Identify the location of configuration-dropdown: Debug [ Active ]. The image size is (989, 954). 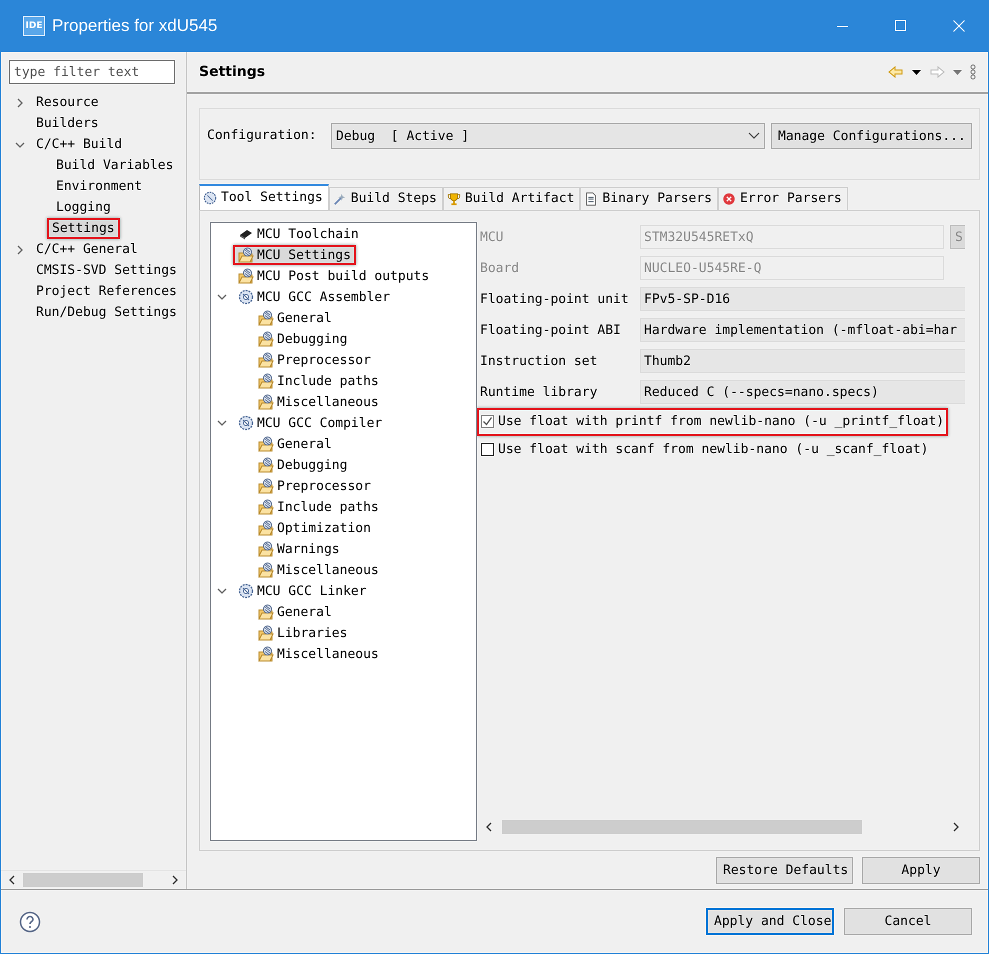
(548, 136).